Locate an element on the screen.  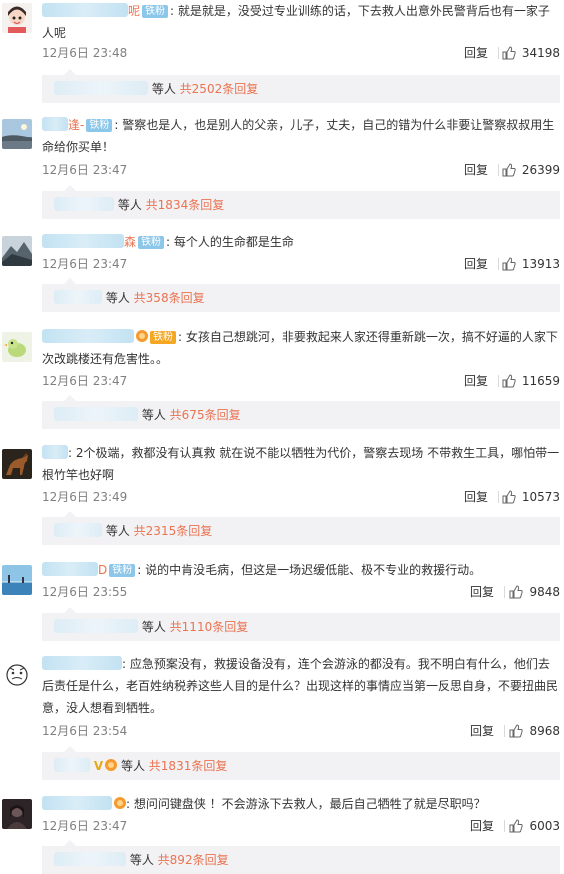
like-count: 6003 is located at coordinates (544, 826).